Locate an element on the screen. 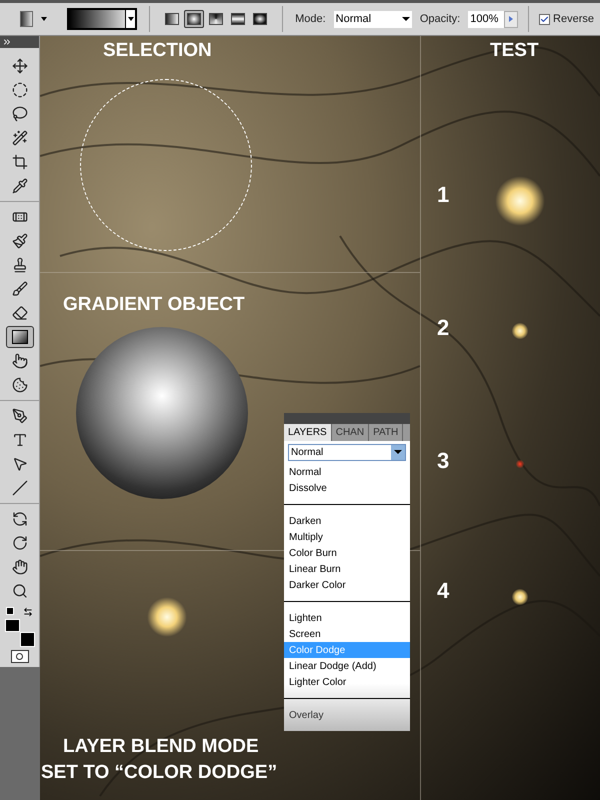  canvas-label: TEST is located at coordinates (514, 50).